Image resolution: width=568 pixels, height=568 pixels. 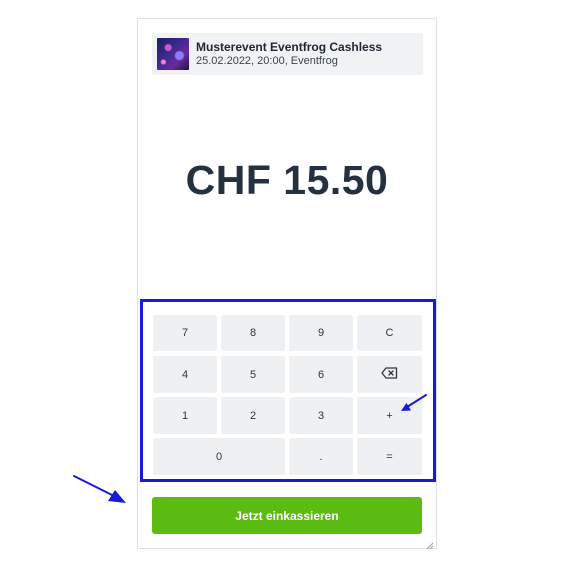 I want to click on key-equals: =, so click(x=389, y=456).